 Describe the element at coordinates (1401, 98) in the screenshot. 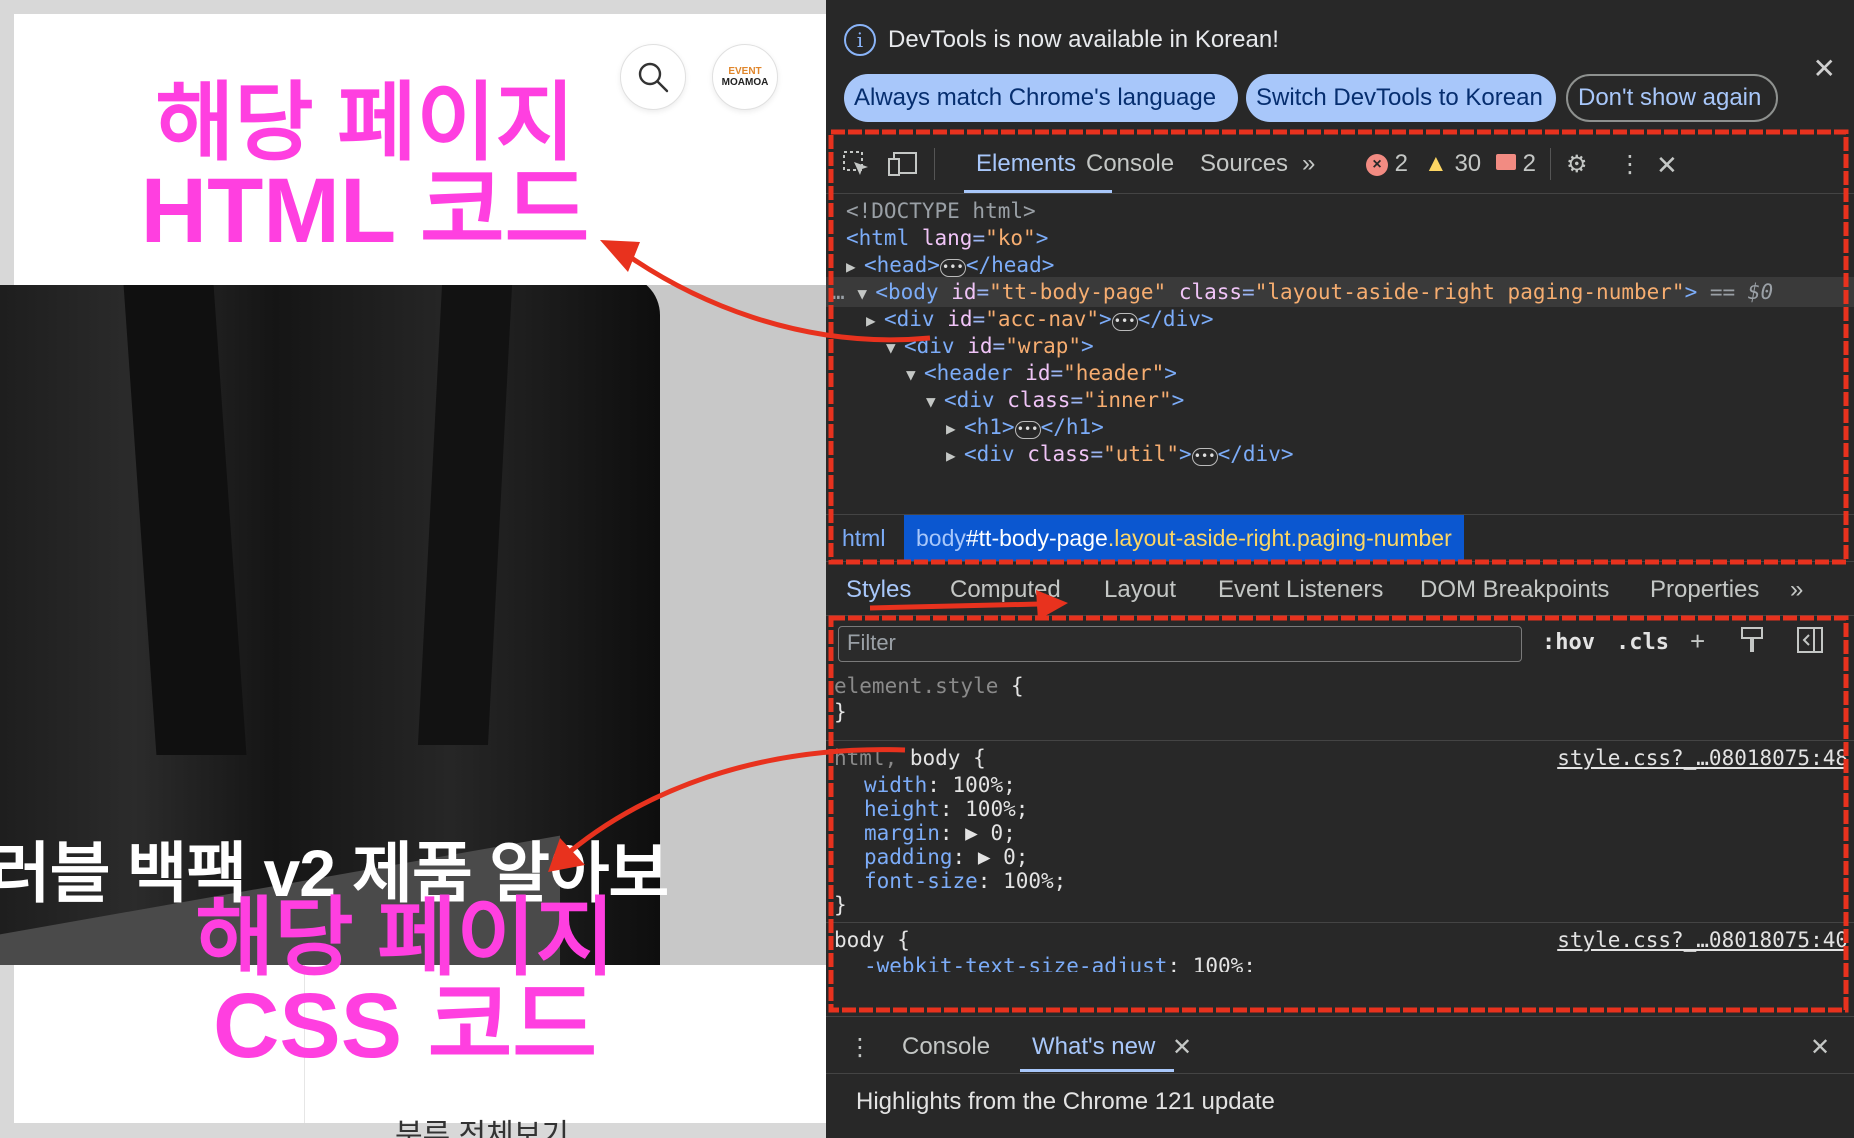

I see `switch-to-korean-button: Switch DevTools to Korean` at that location.